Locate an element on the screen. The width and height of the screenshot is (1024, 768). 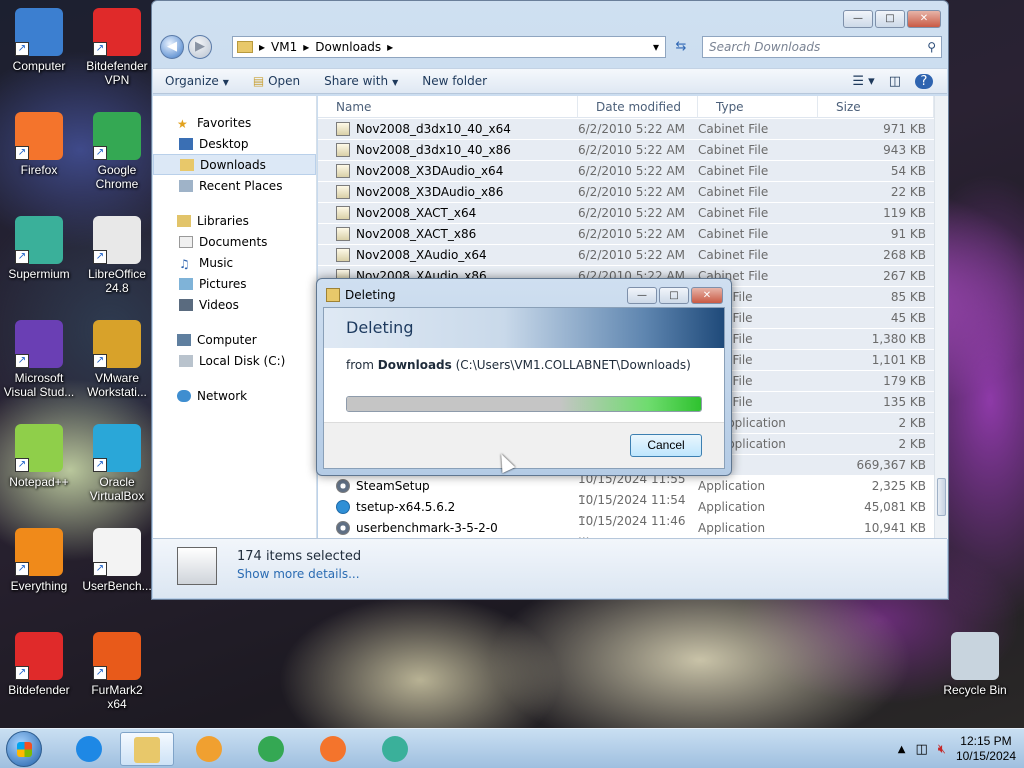
nav-desktop: Desktop is located at coordinates (234, 143).